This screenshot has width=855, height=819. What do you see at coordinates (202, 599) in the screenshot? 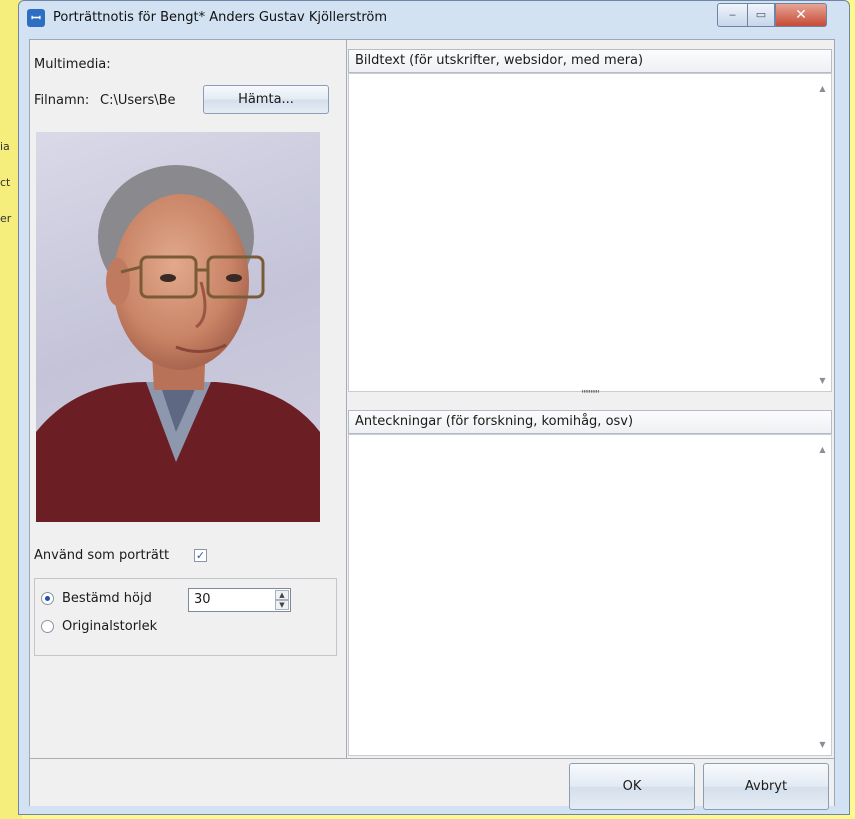
I see `height-value: 30` at bounding box center [202, 599].